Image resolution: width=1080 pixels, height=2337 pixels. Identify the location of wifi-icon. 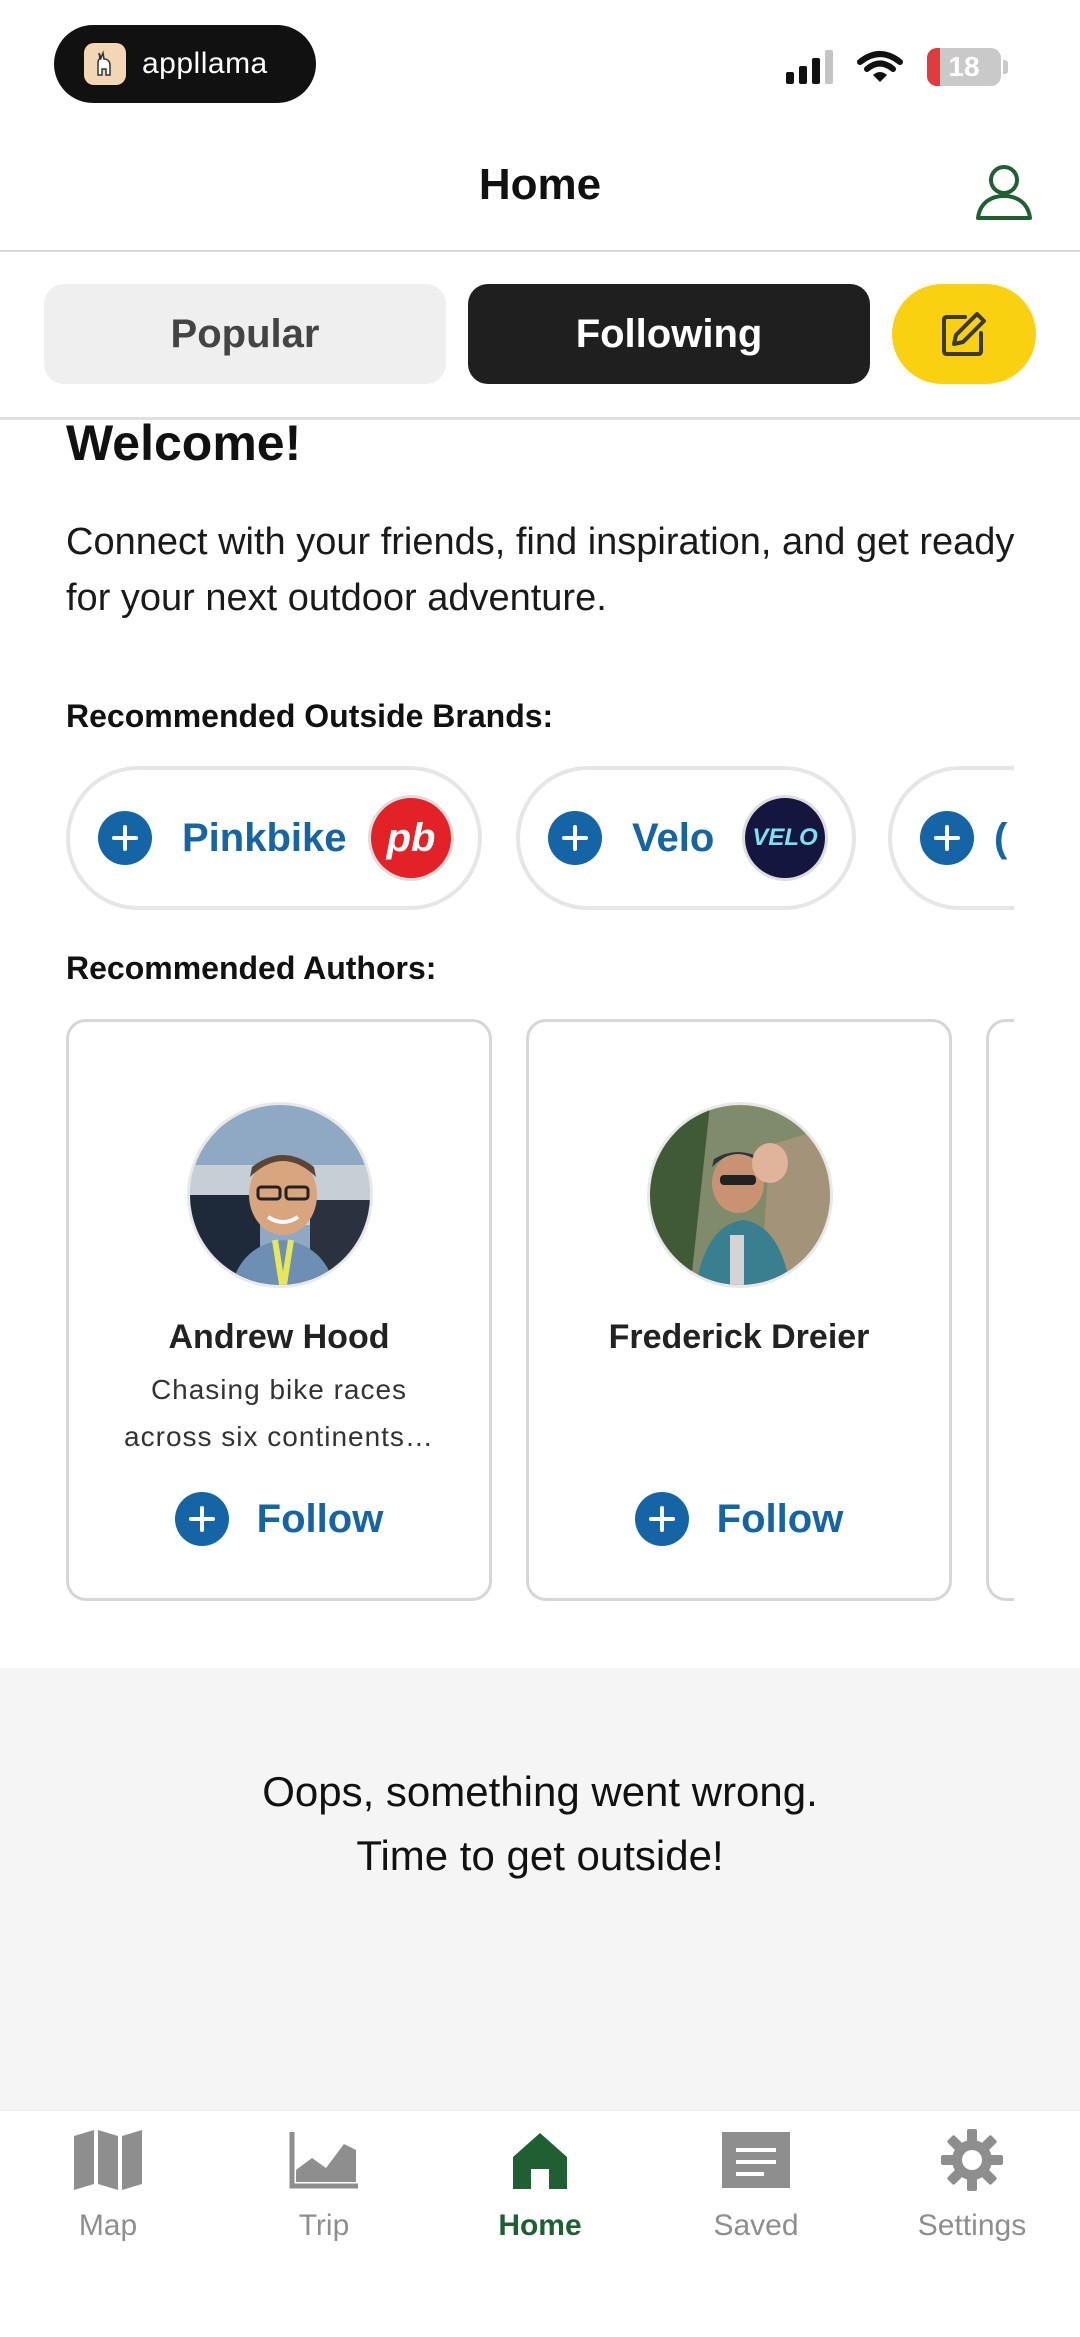
(880, 66).